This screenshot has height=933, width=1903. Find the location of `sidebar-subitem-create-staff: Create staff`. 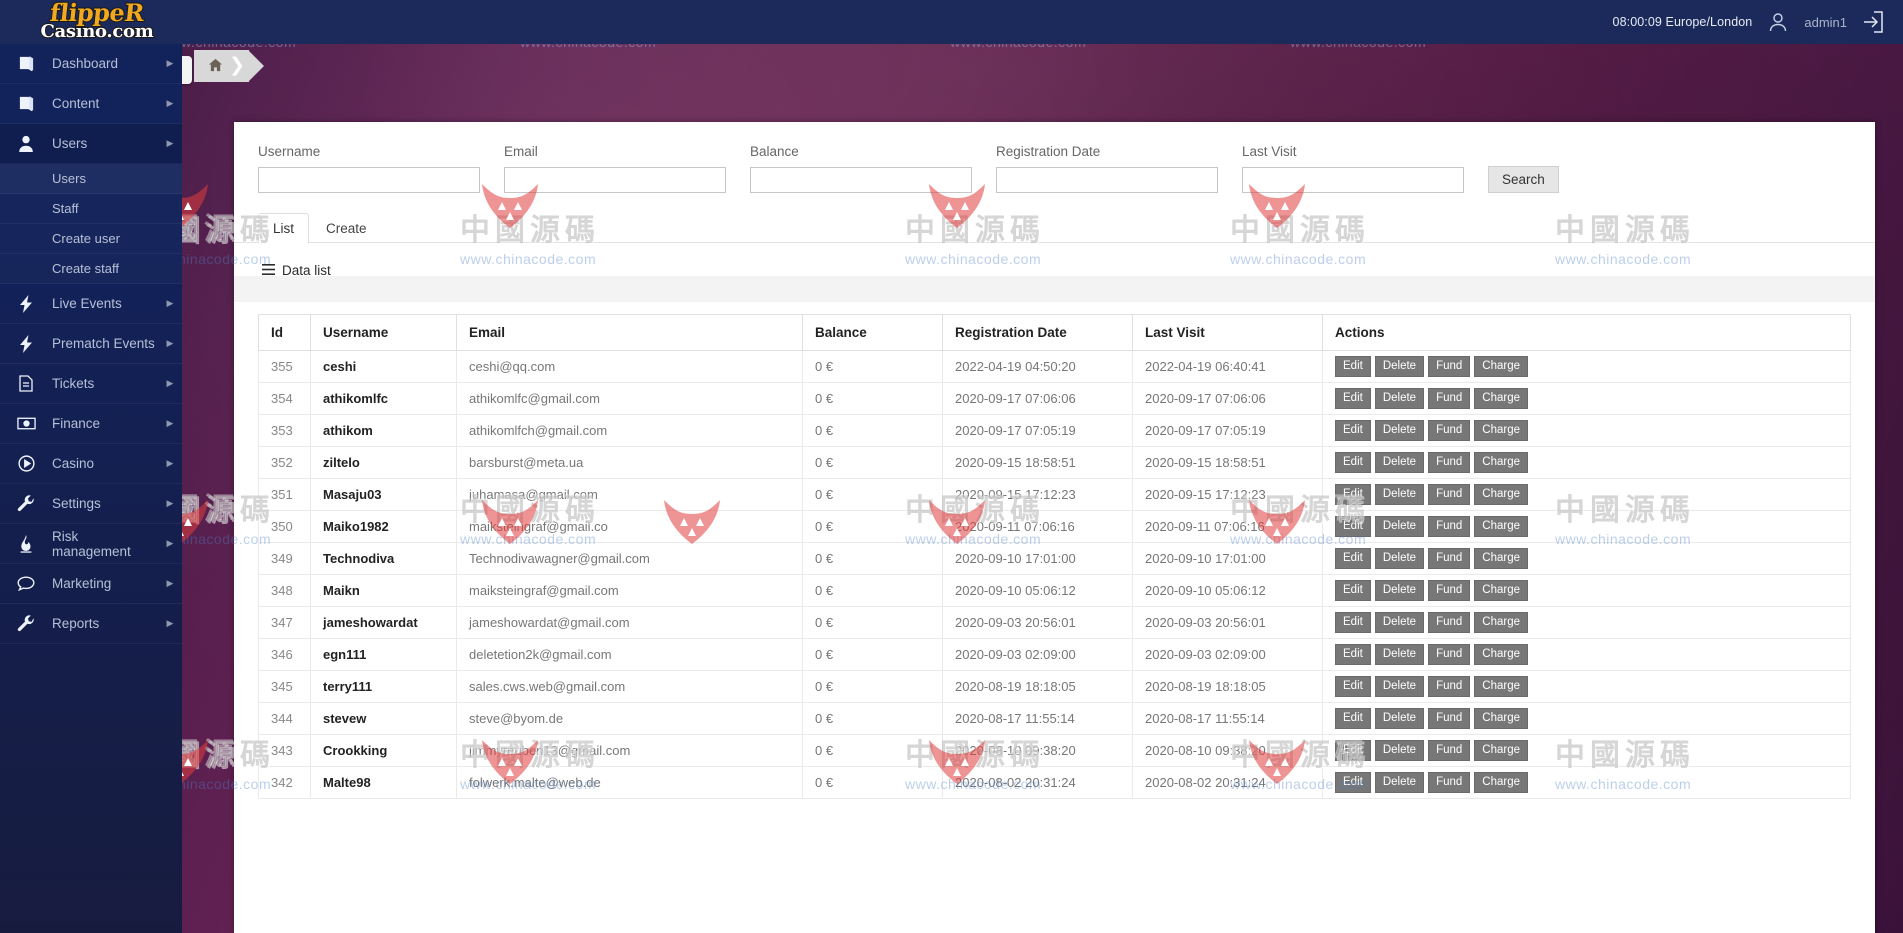

sidebar-subitem-create-staff: Create staff is located at coordinates (91, 269).